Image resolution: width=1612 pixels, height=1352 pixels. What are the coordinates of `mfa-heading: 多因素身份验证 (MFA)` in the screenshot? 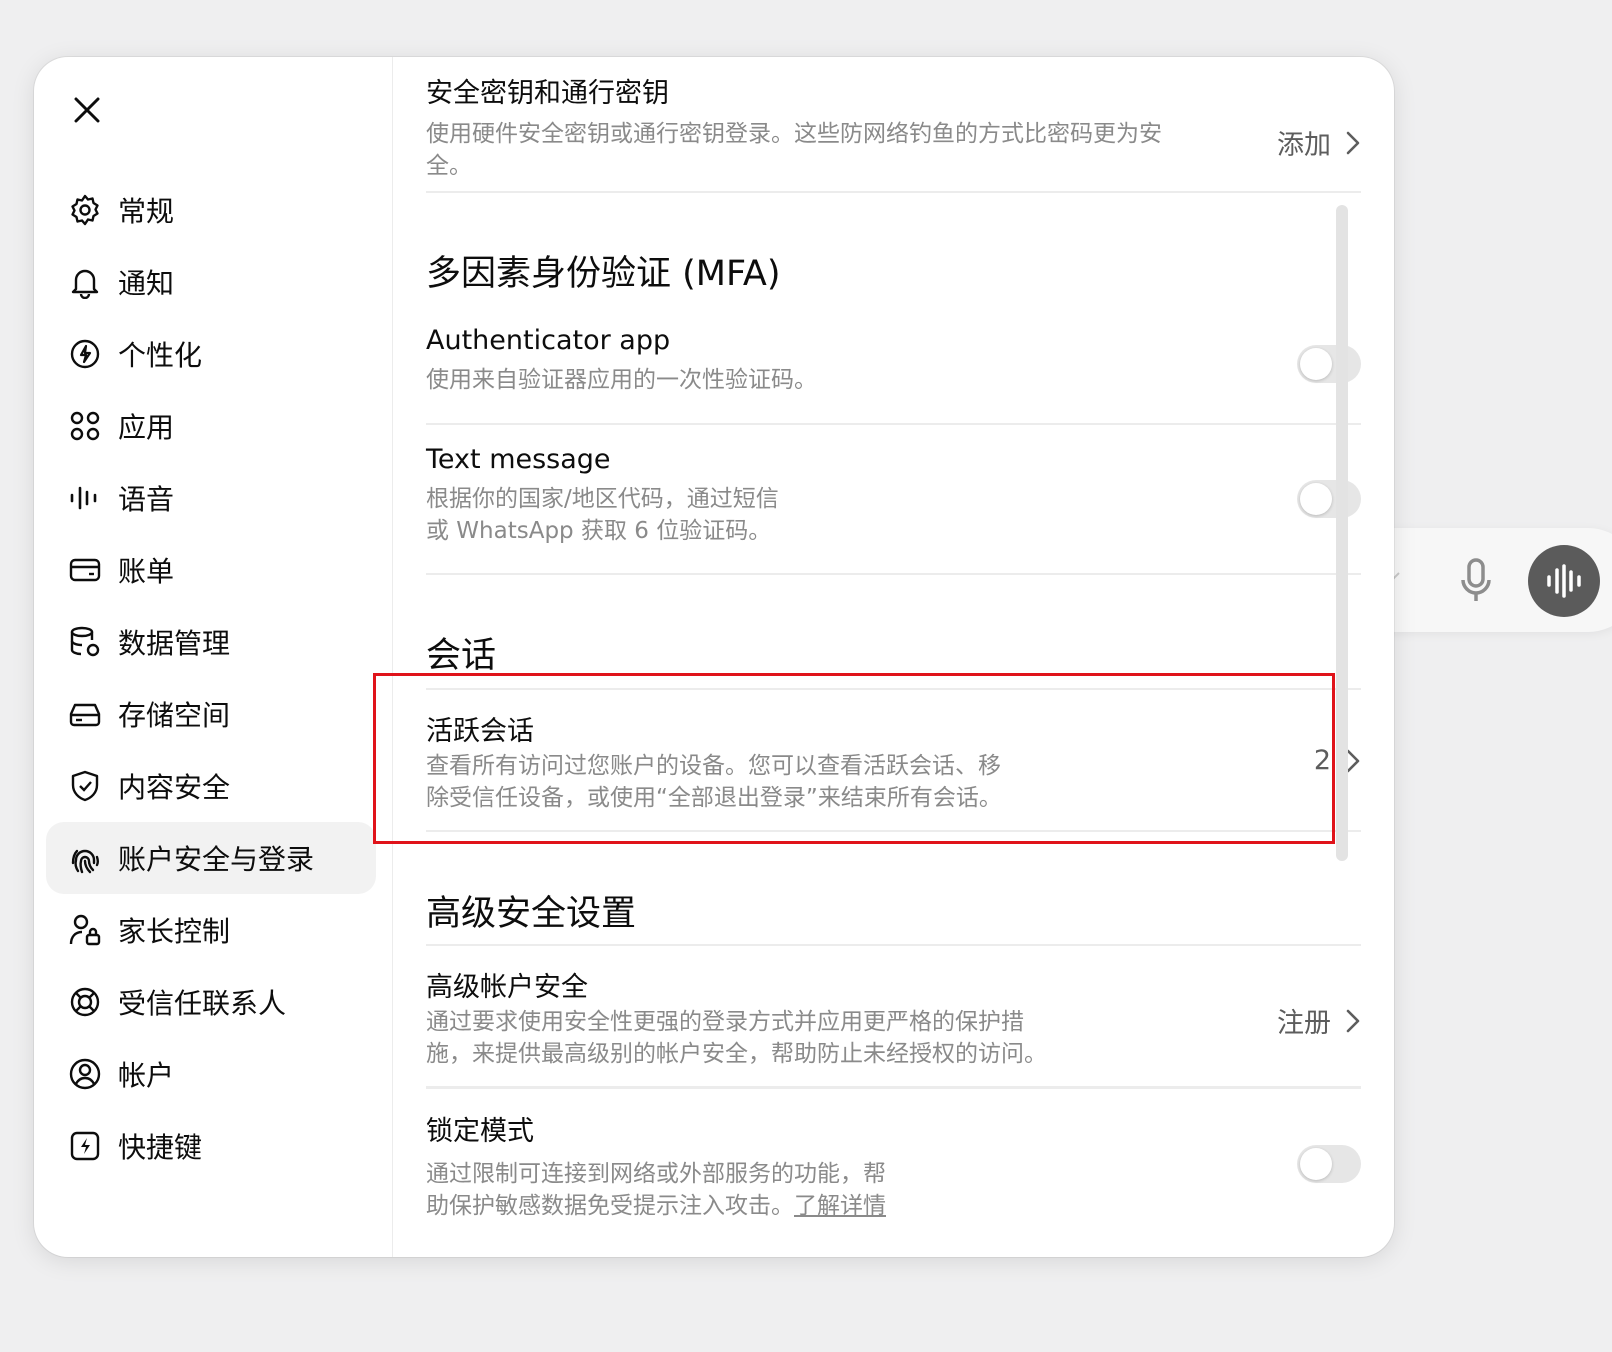 It's located at (603, 274).